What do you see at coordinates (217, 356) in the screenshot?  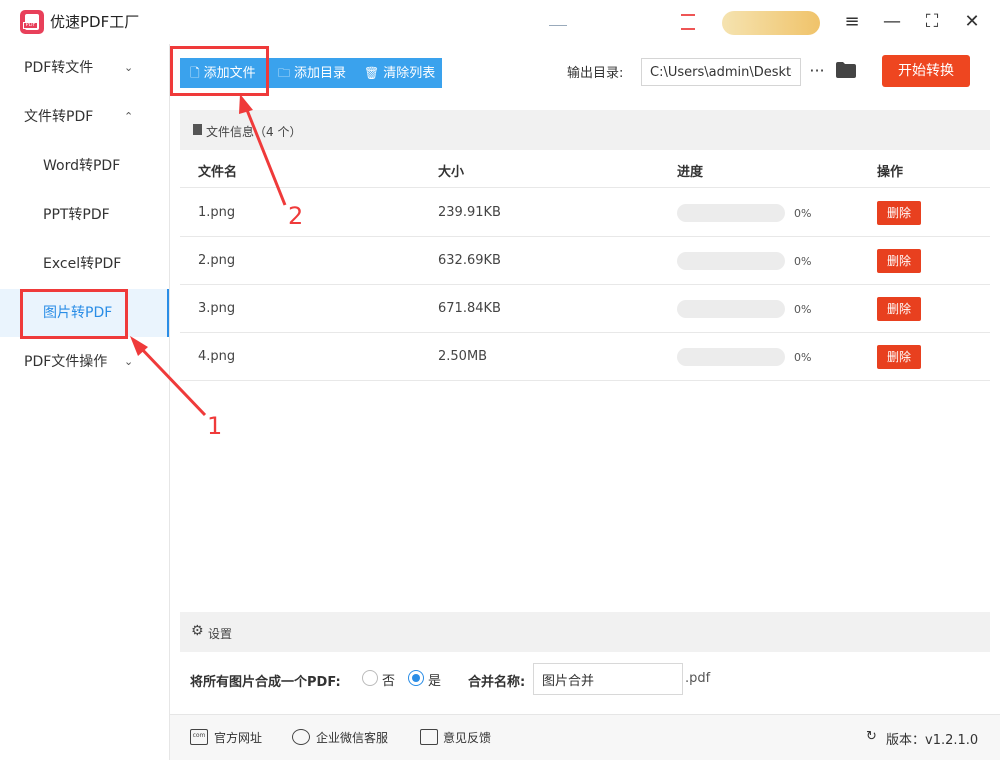 I see `file-name: 4.png` at bounding box center [217, 356].